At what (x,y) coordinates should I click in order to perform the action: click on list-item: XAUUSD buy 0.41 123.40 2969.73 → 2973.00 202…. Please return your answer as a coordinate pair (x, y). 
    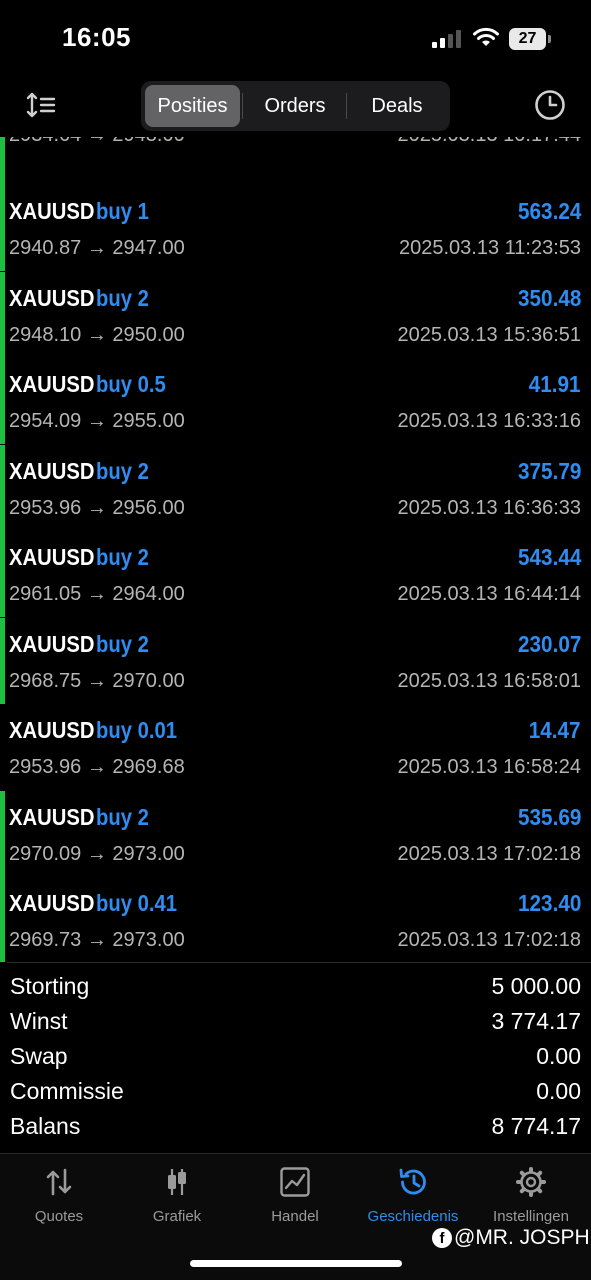
    Looking at the image, I should click on (295, 919).